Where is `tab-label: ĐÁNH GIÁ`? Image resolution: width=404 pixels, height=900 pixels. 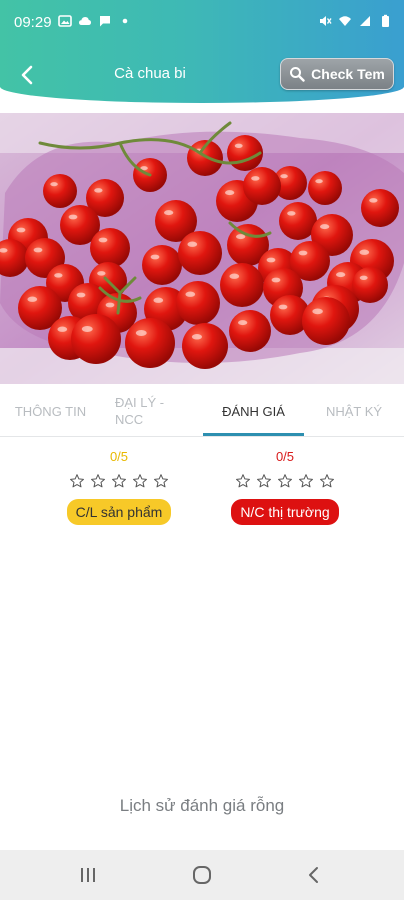 tab-label: ĐÁNH GIÁ is located at coordinates (253, 411).